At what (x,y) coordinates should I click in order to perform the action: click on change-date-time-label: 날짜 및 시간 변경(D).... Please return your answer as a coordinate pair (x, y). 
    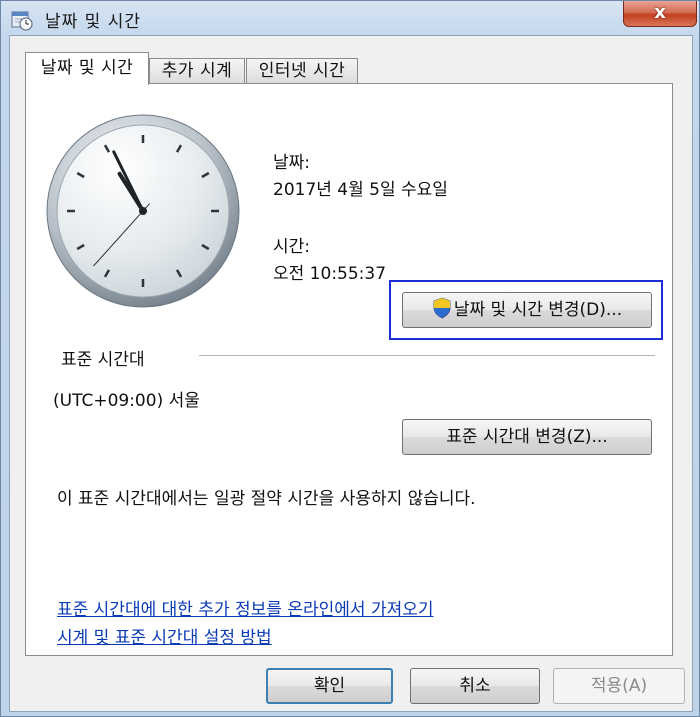
    Looking at the image, I should click on (538, 310).